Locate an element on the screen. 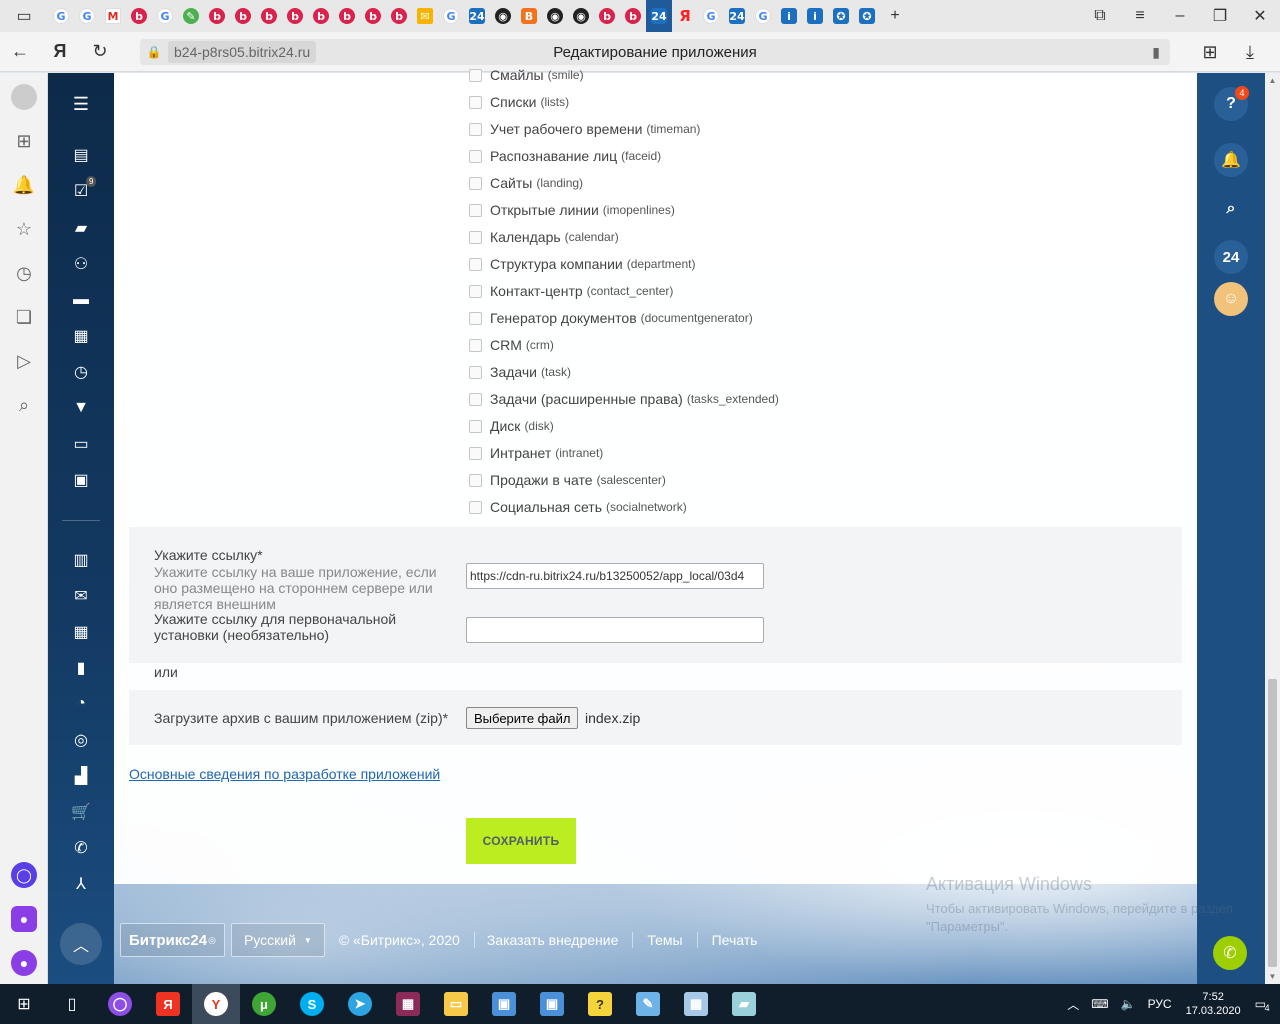 The width and height of the screenshot is (1280, 1024). tasks-icon: ☑ 9 is located at coordinates (81, 191).